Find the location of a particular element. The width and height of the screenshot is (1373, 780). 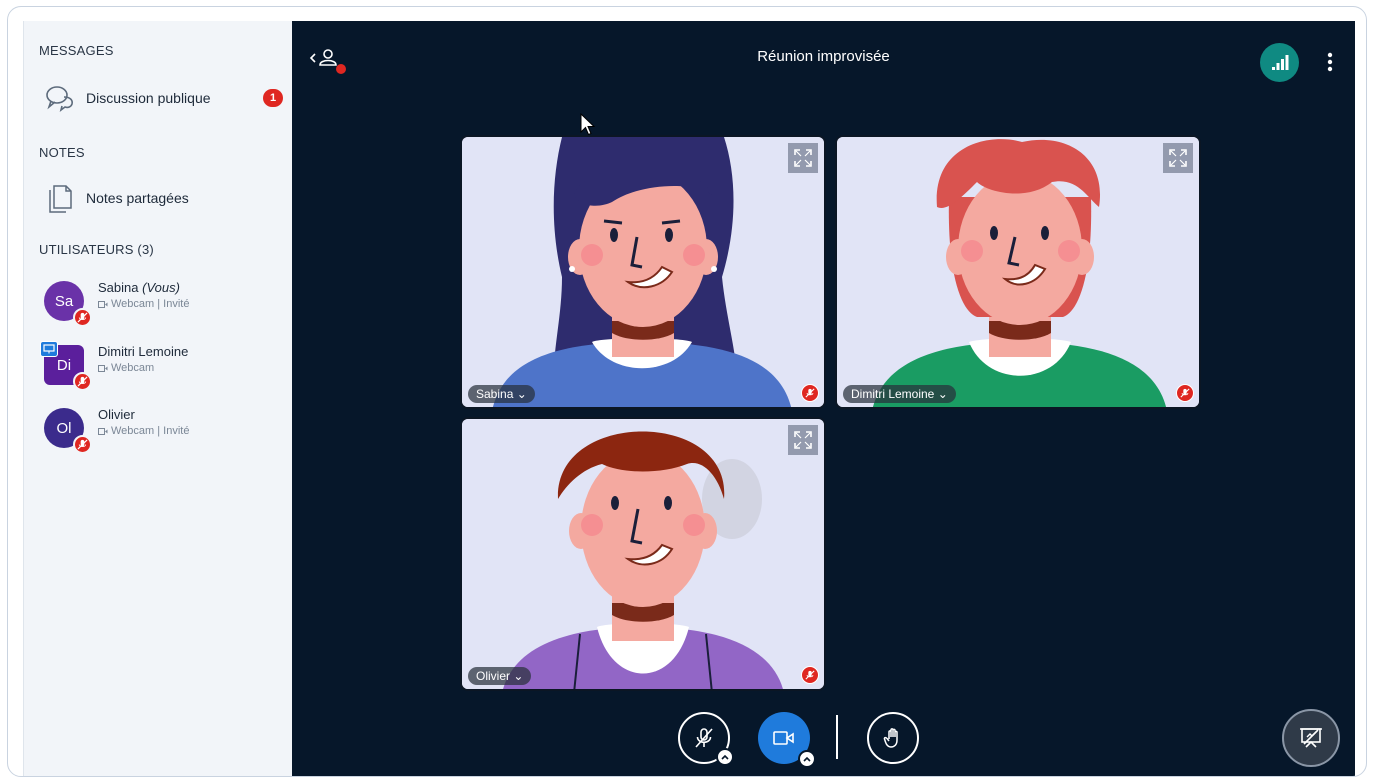

avatar-initials: Ol is located at coordinates (64, 428).